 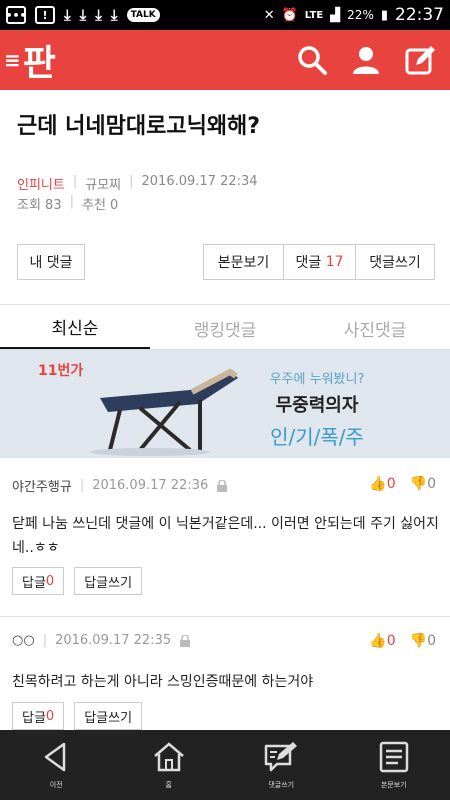 I want to click on bottom-nav: 이전 홈 댓글쓰기 본문보기, so click(x=225, y=765).